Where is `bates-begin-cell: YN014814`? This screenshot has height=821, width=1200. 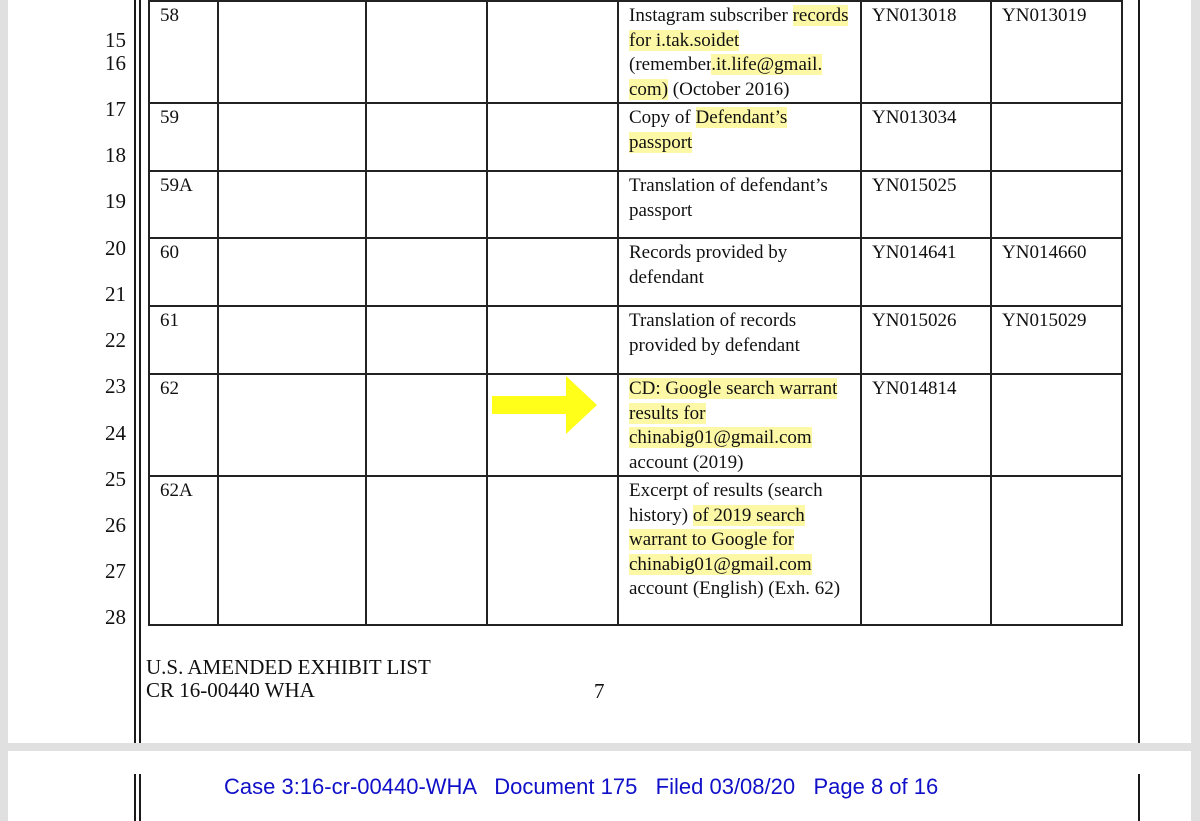 bates-begin-cell: YN014814 is located at coordinates (926, 425).